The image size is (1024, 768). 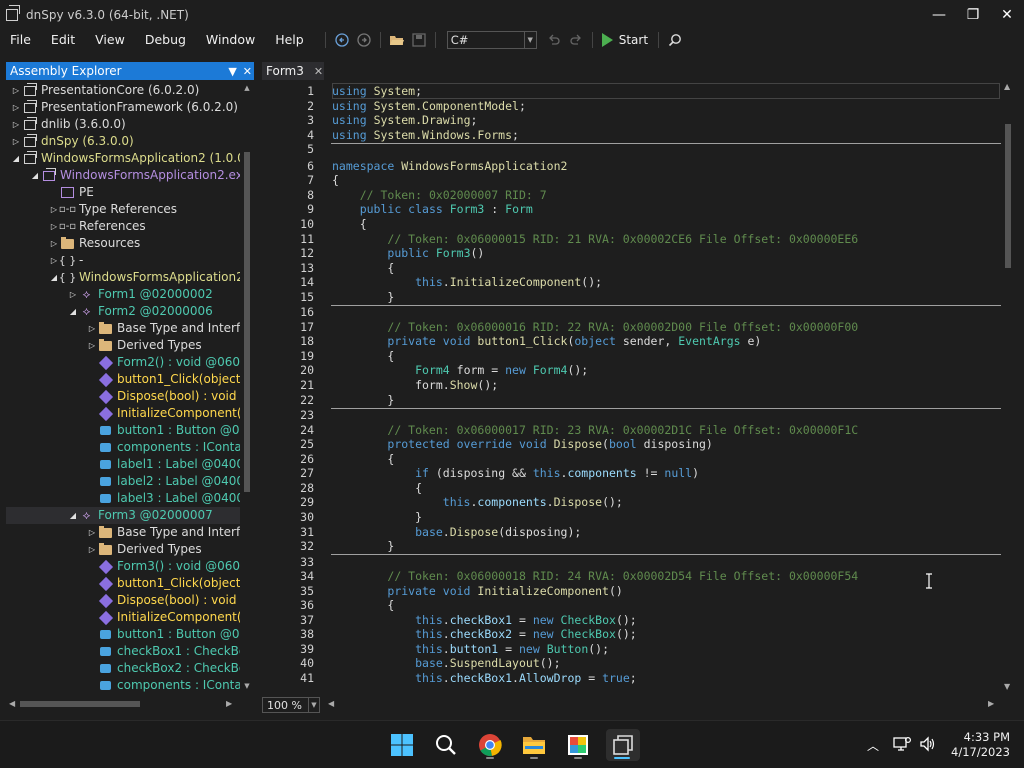 I want to click on maximize-button: ❐, so click(x=973, y=15).